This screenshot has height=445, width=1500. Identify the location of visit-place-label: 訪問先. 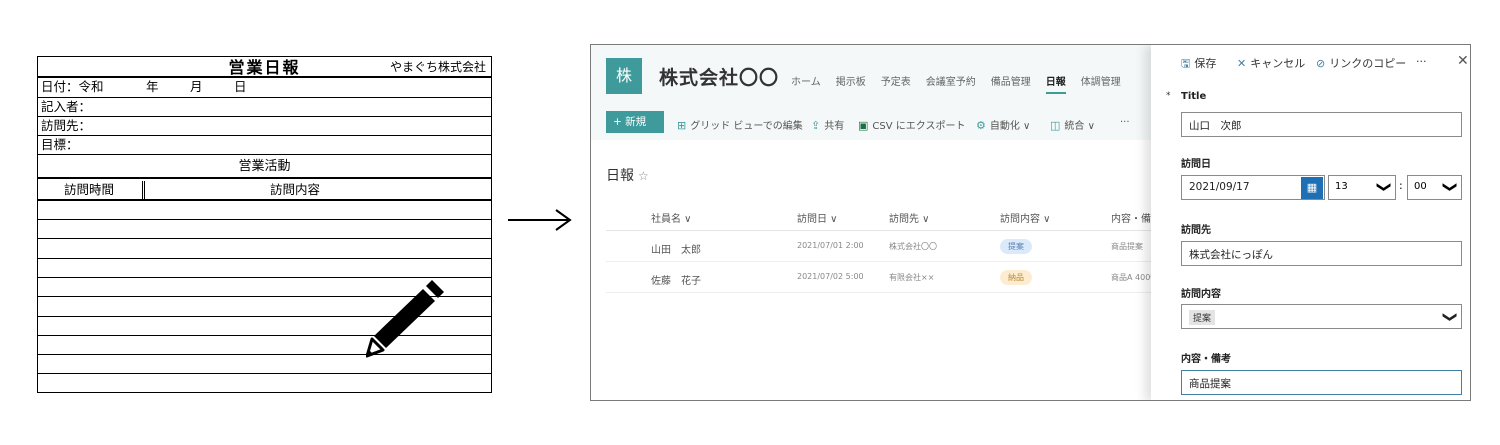
(1196, 230).